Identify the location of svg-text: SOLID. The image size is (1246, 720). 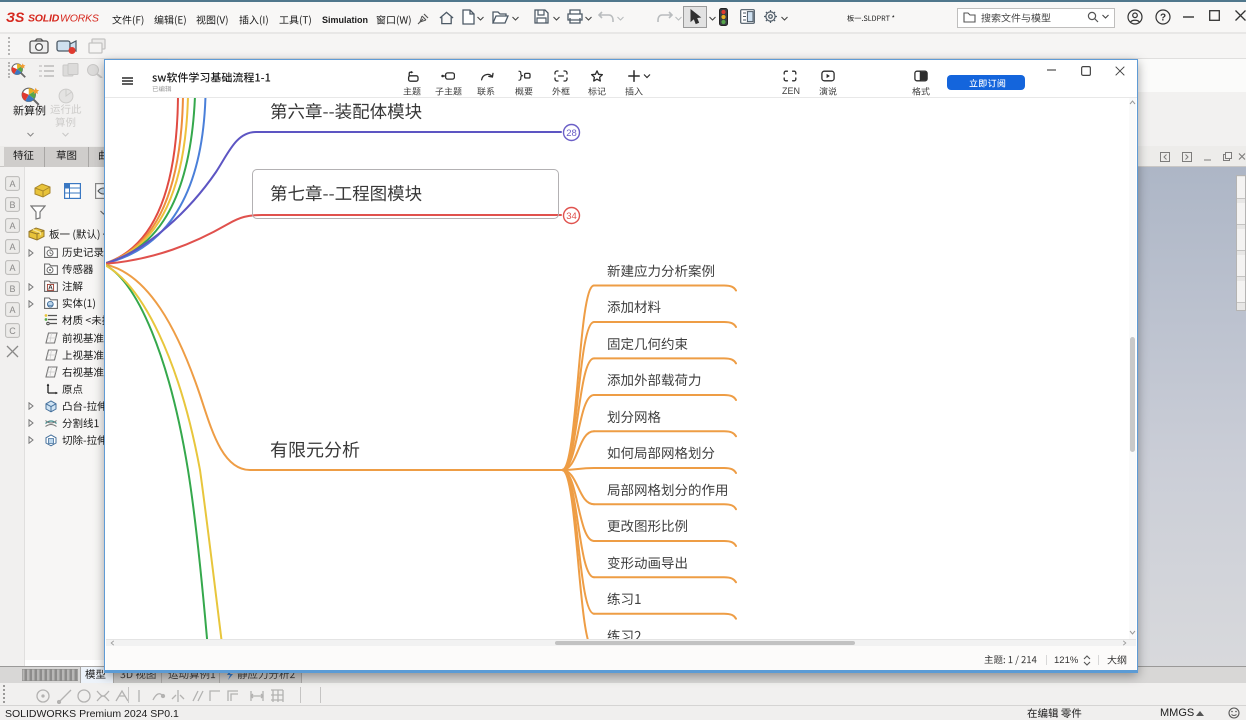
(44, 19).